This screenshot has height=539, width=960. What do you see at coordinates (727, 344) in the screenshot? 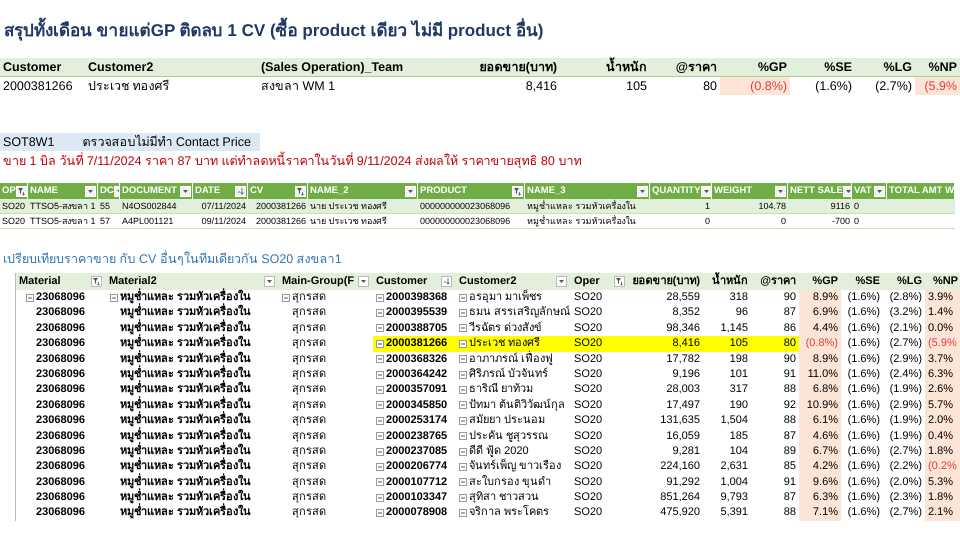
I see `table-cell: 105` at bounding box center [727, 344].